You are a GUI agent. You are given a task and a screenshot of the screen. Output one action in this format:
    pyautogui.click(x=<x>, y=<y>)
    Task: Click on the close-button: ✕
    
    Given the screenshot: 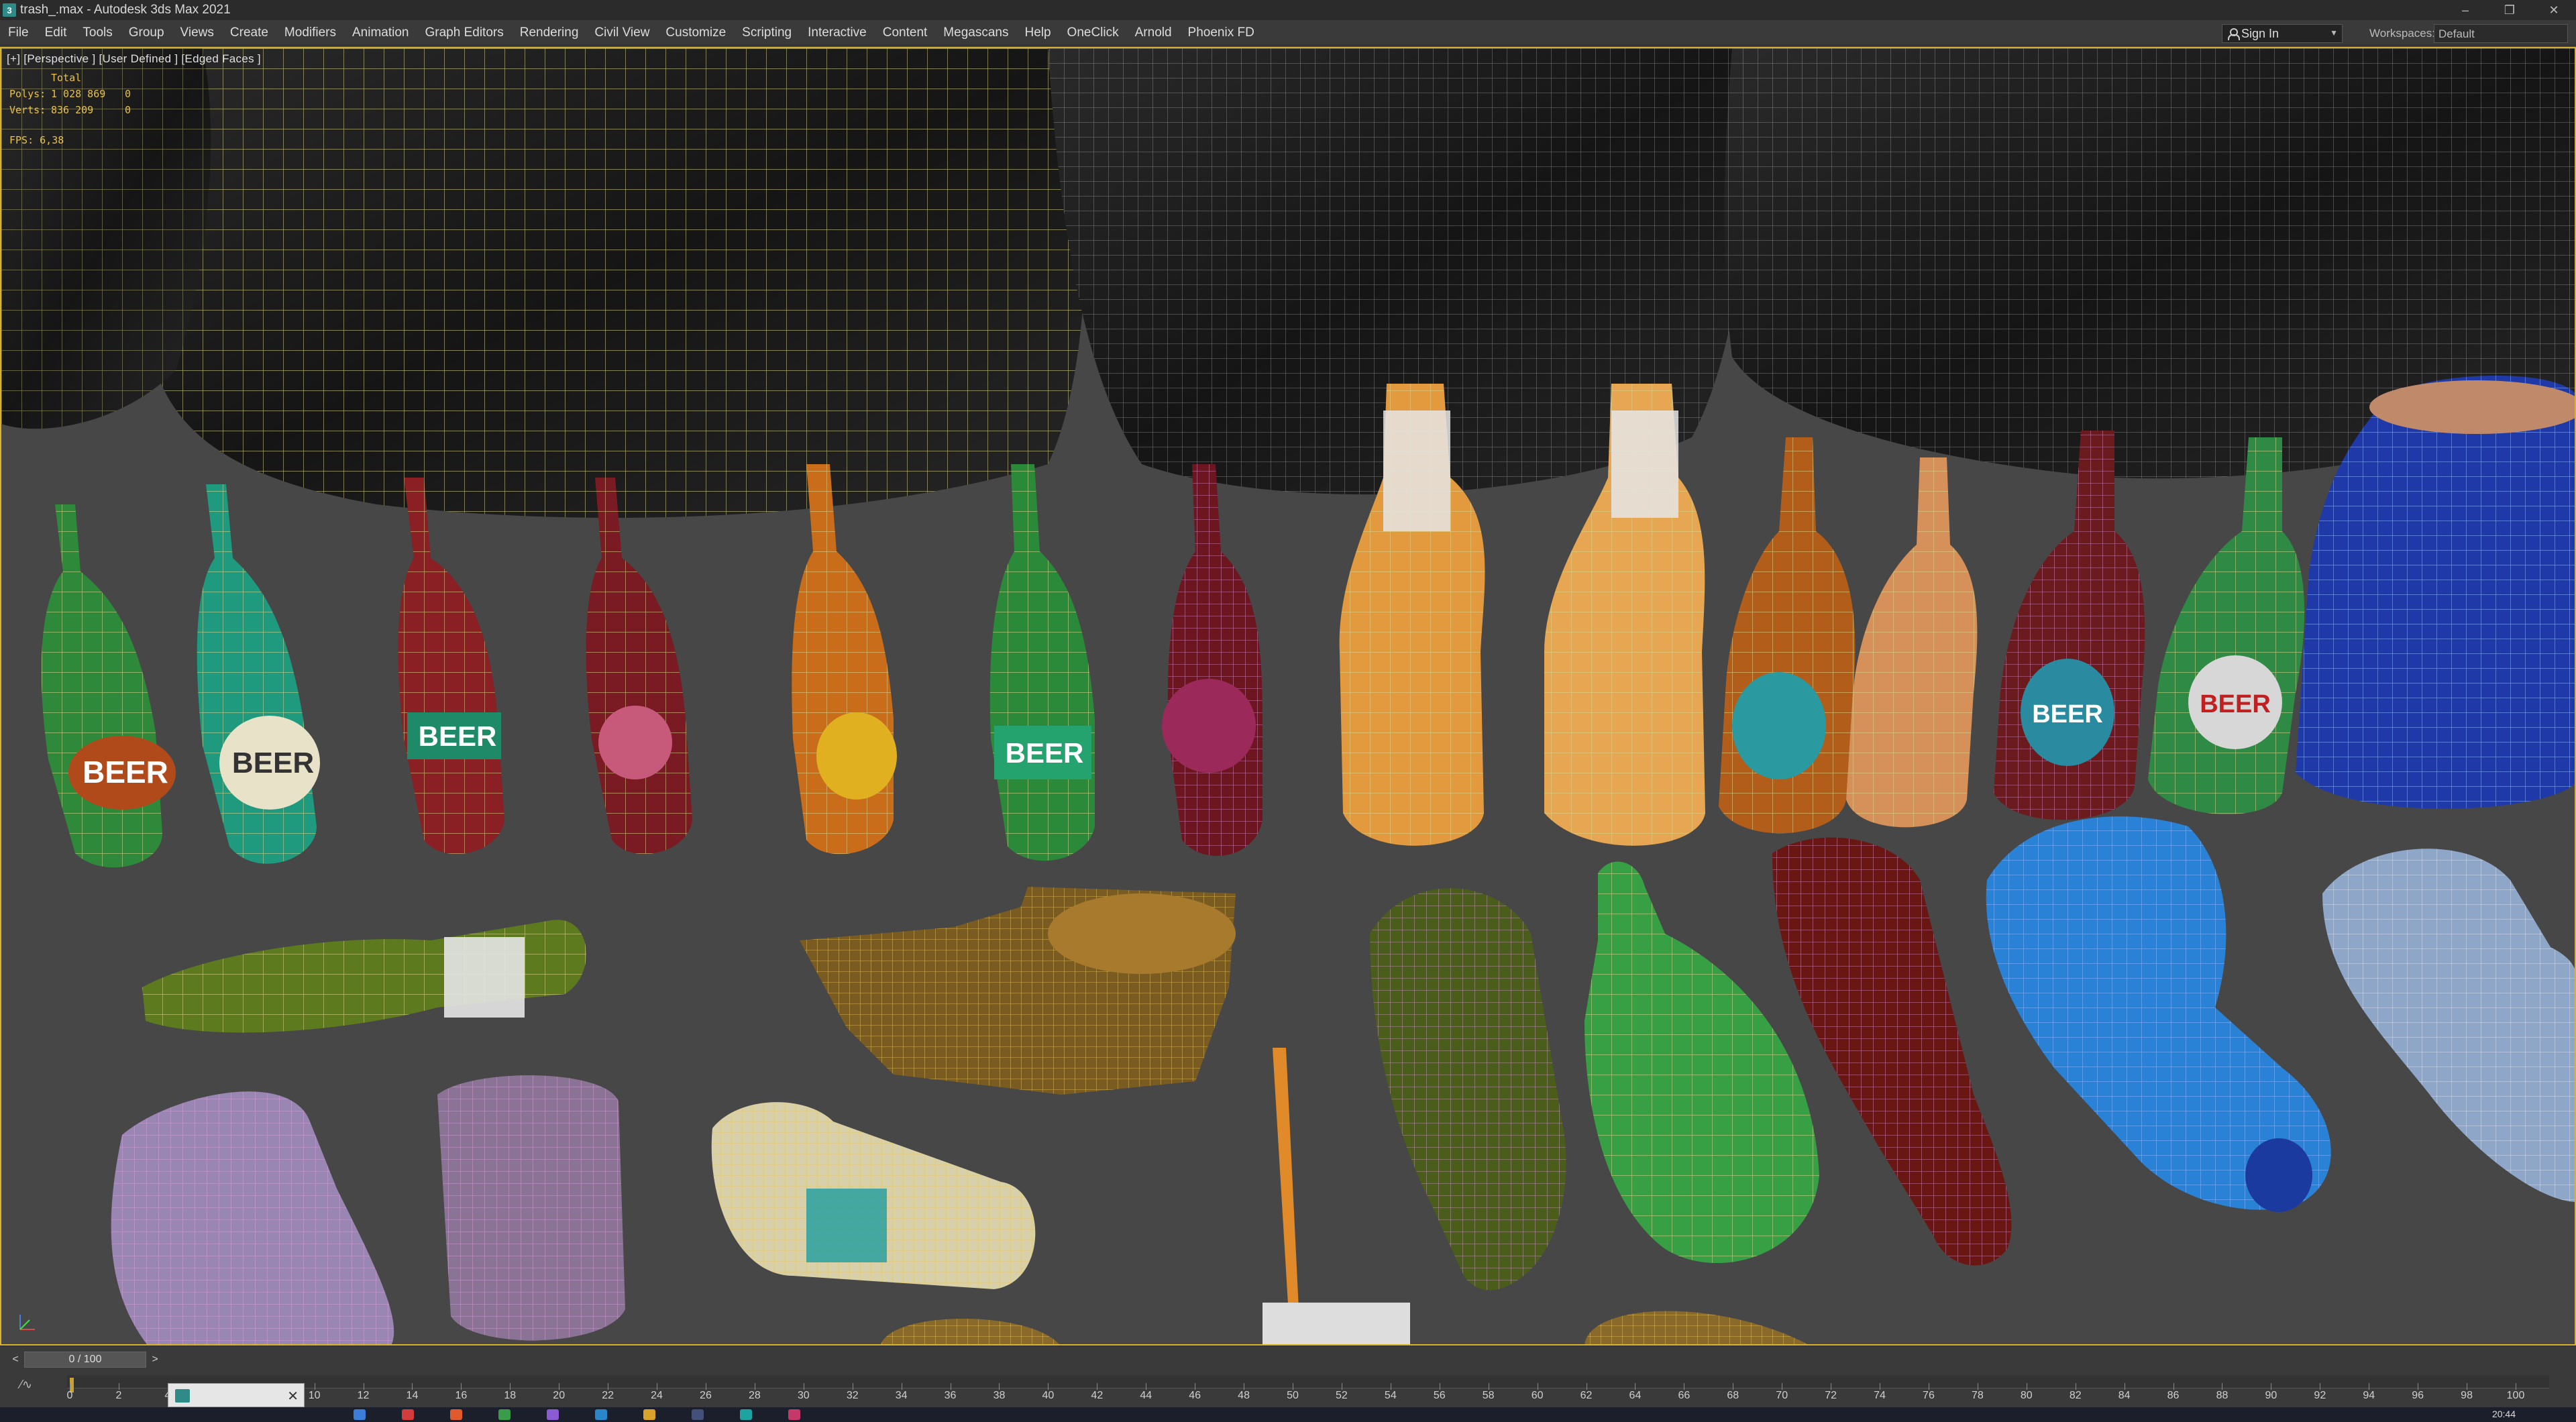 What is the action you would take?
    pyautogui.click(x=2554, y=10)
    